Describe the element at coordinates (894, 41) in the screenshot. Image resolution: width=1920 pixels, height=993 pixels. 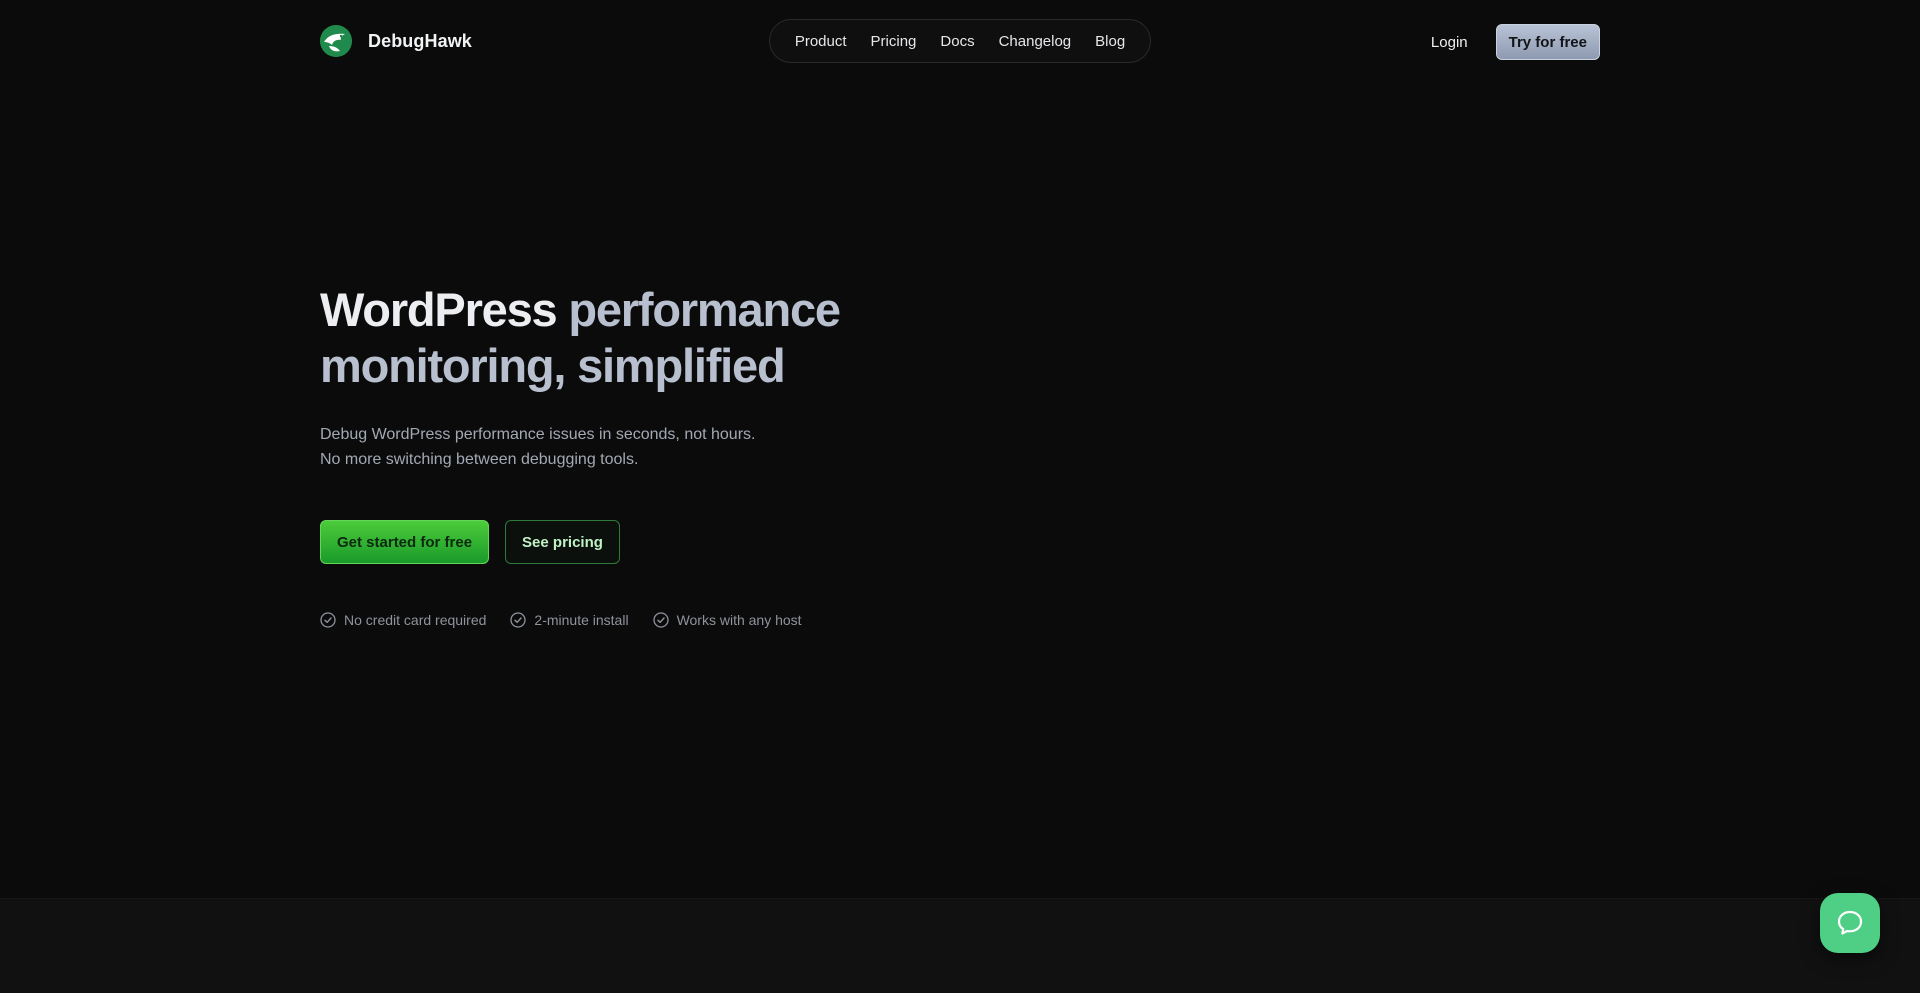
I see `nav-item-pricing: Pricing` at that location.